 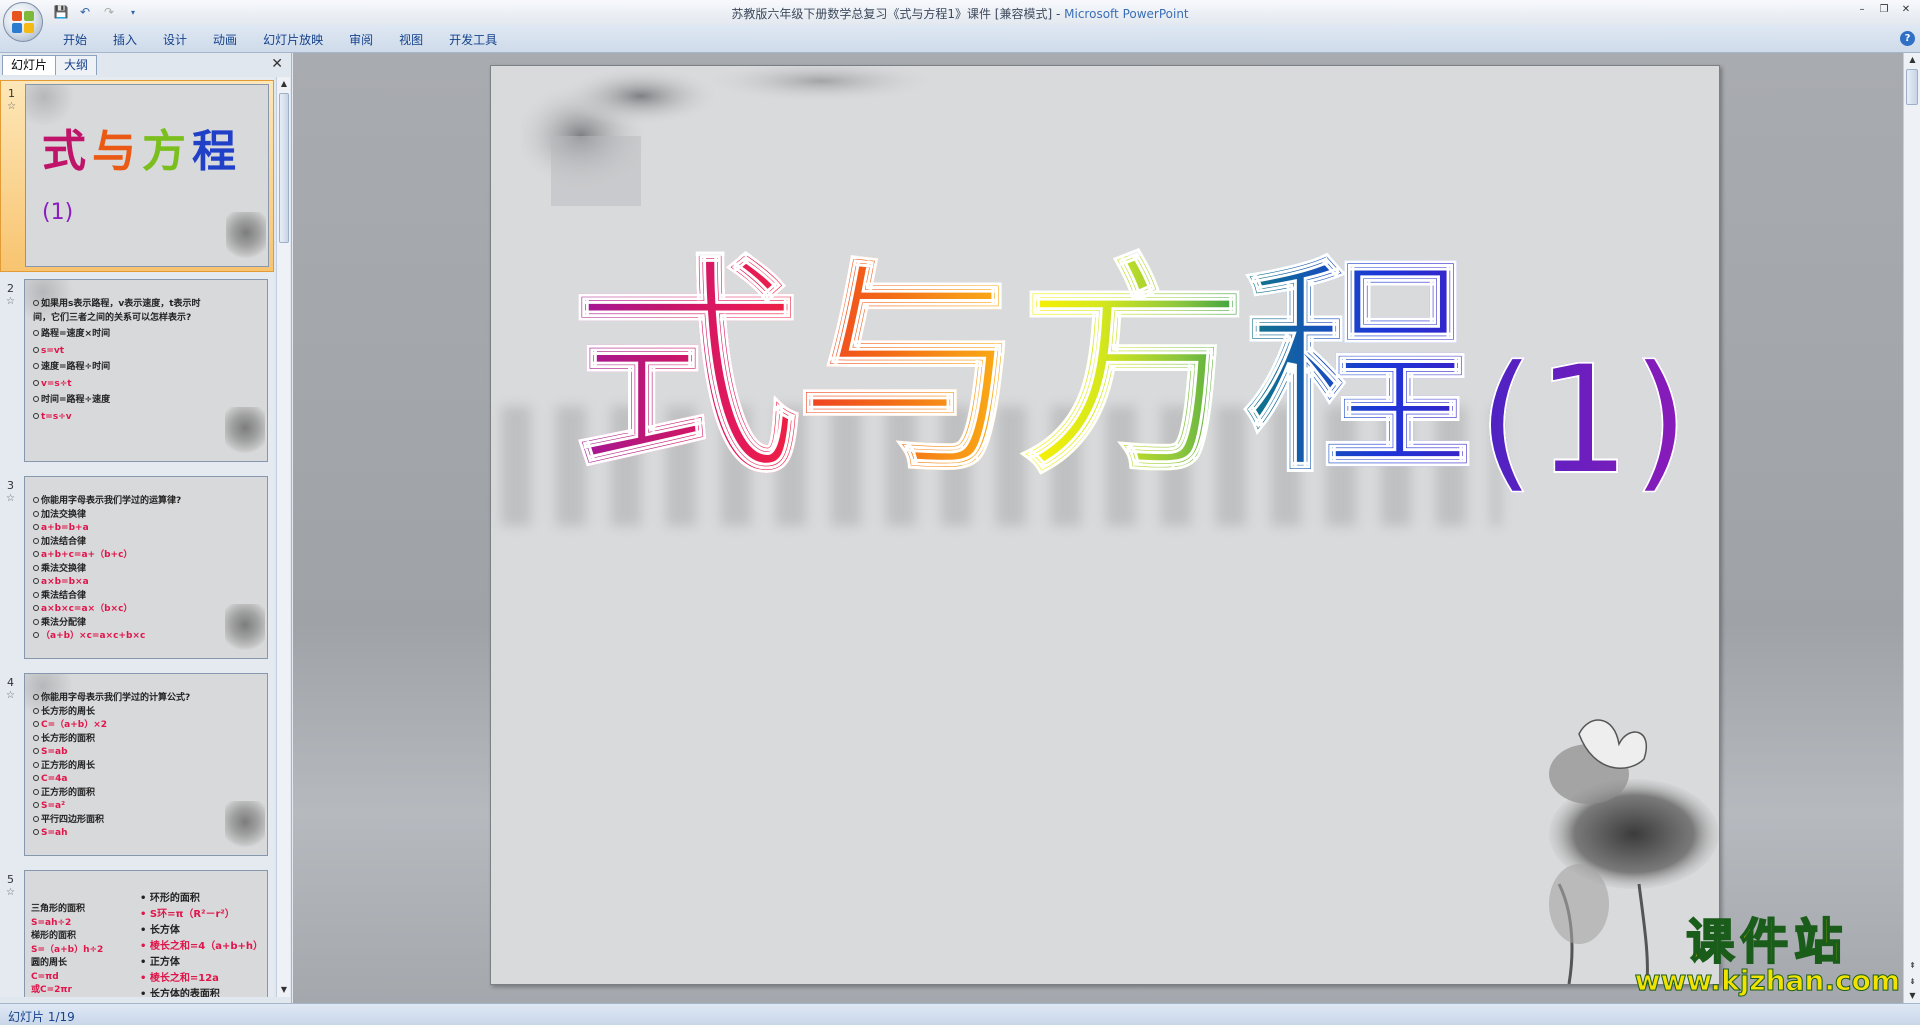 What do you see at coordinates (685, 370) in the screenshot?
I see `title-char: 式` at bounding box center [685, 370].